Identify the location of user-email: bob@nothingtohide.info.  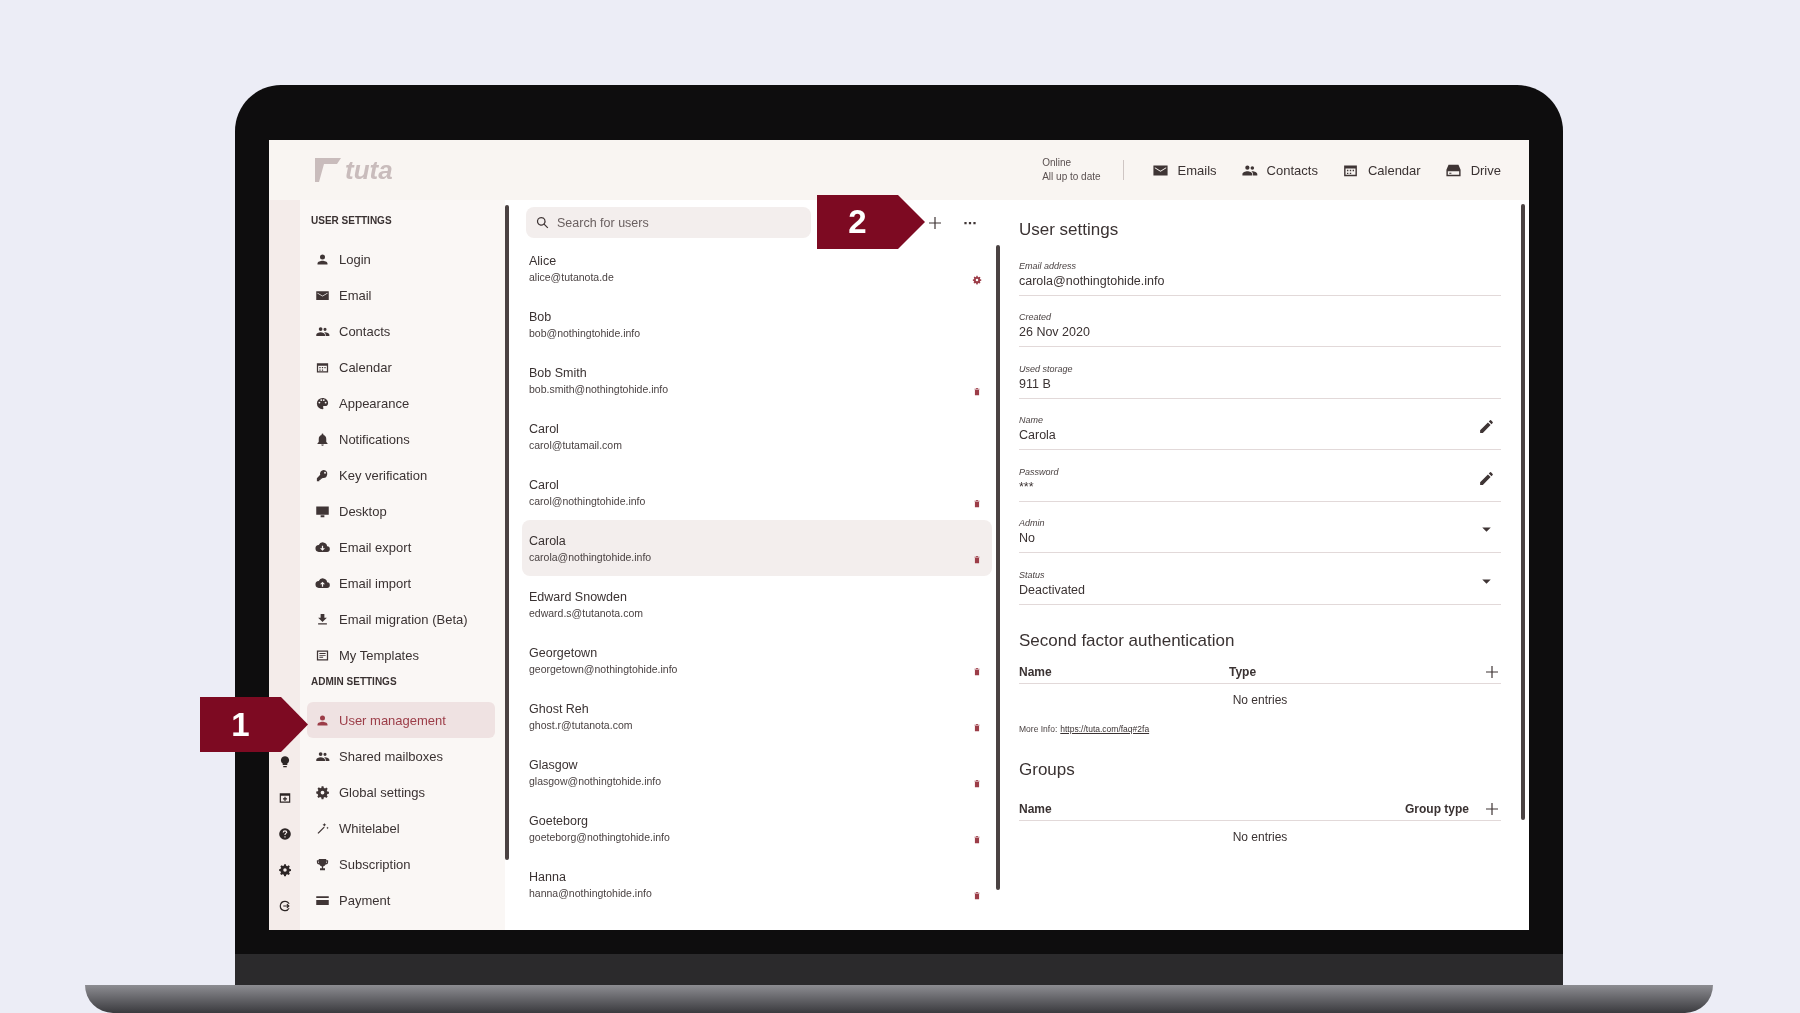
(585, 332).